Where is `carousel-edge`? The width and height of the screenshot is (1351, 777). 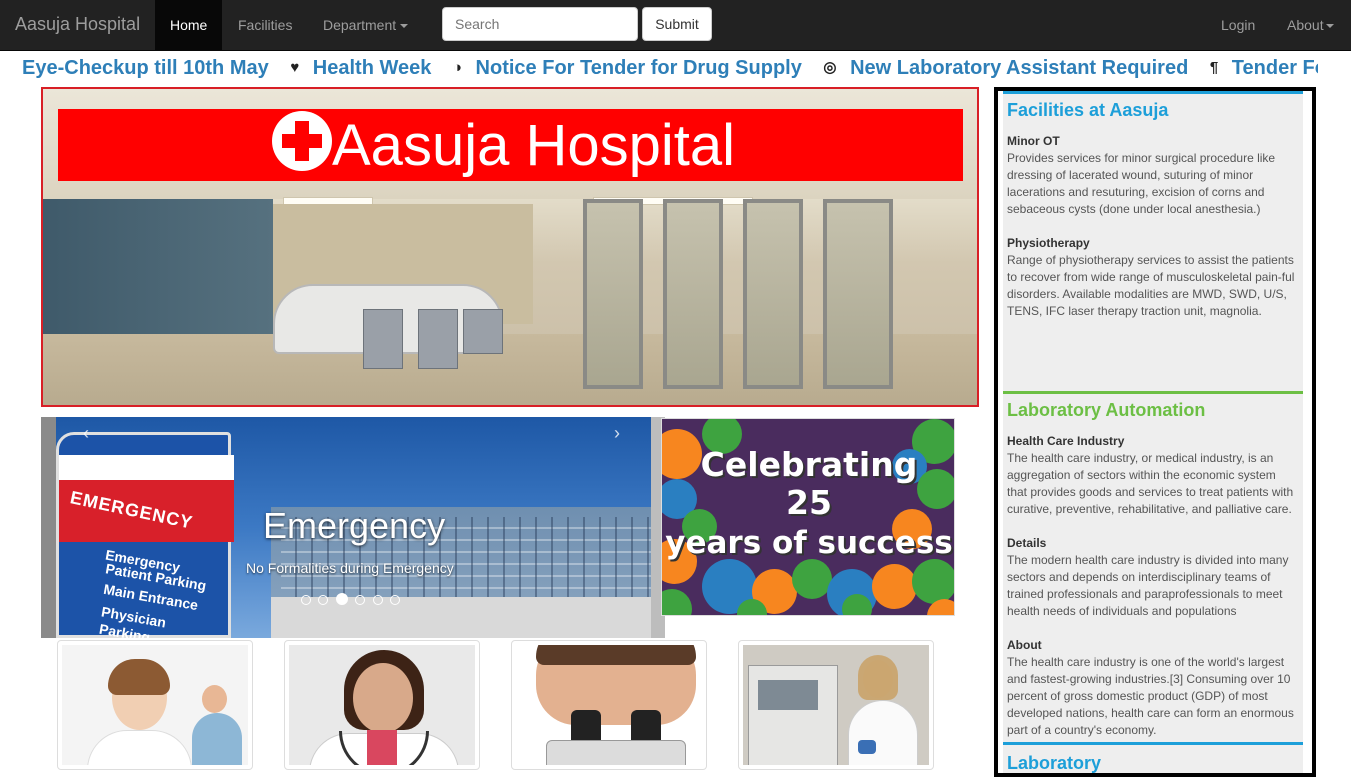 carousel-edge is located at coordinates (48, 527).